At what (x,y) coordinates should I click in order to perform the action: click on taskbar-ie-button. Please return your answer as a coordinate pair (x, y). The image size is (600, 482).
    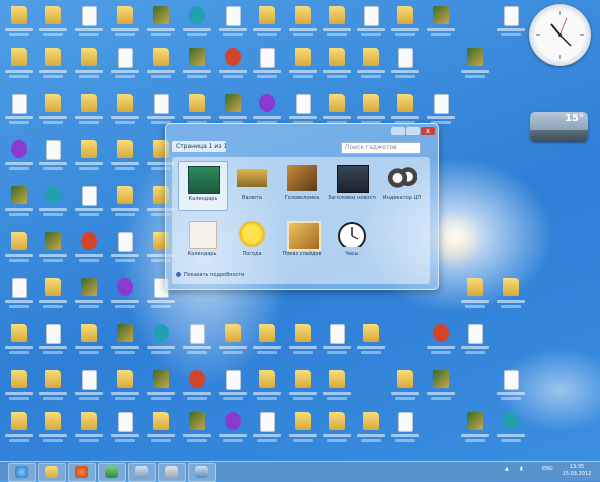
    Looking at the image, I should click on (22, 472).